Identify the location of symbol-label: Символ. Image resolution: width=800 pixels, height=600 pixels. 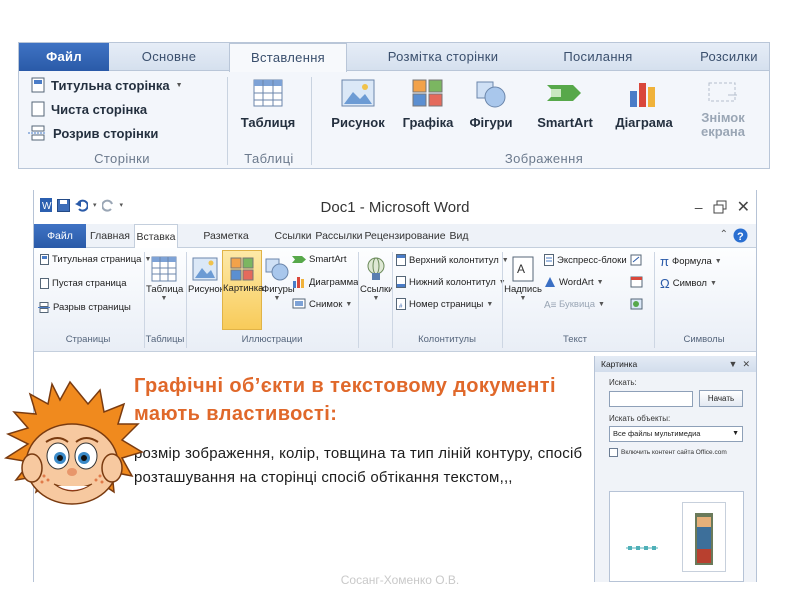
(689, 283).